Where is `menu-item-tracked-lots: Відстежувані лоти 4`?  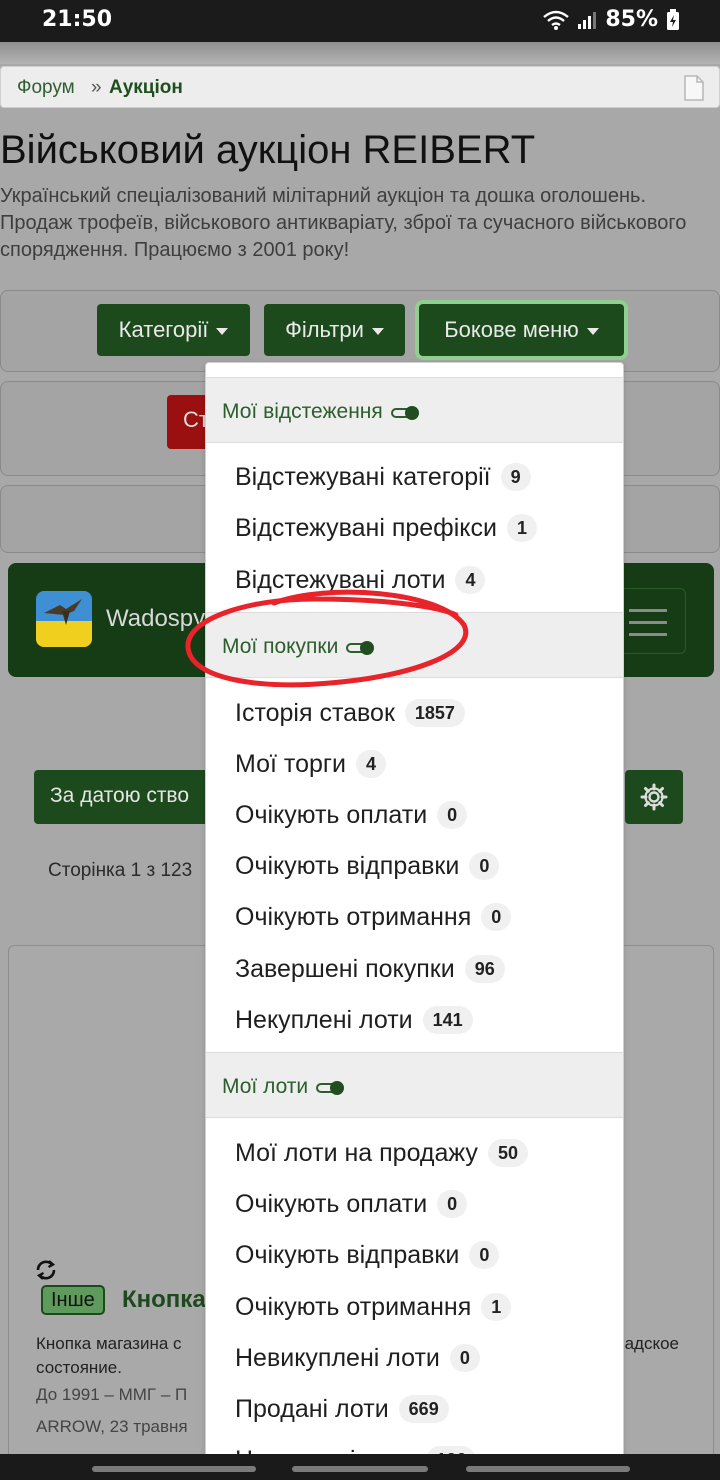 menu-item-tracked-lots: Відстежувані лоти 4 is located at coordinates (360, 580).